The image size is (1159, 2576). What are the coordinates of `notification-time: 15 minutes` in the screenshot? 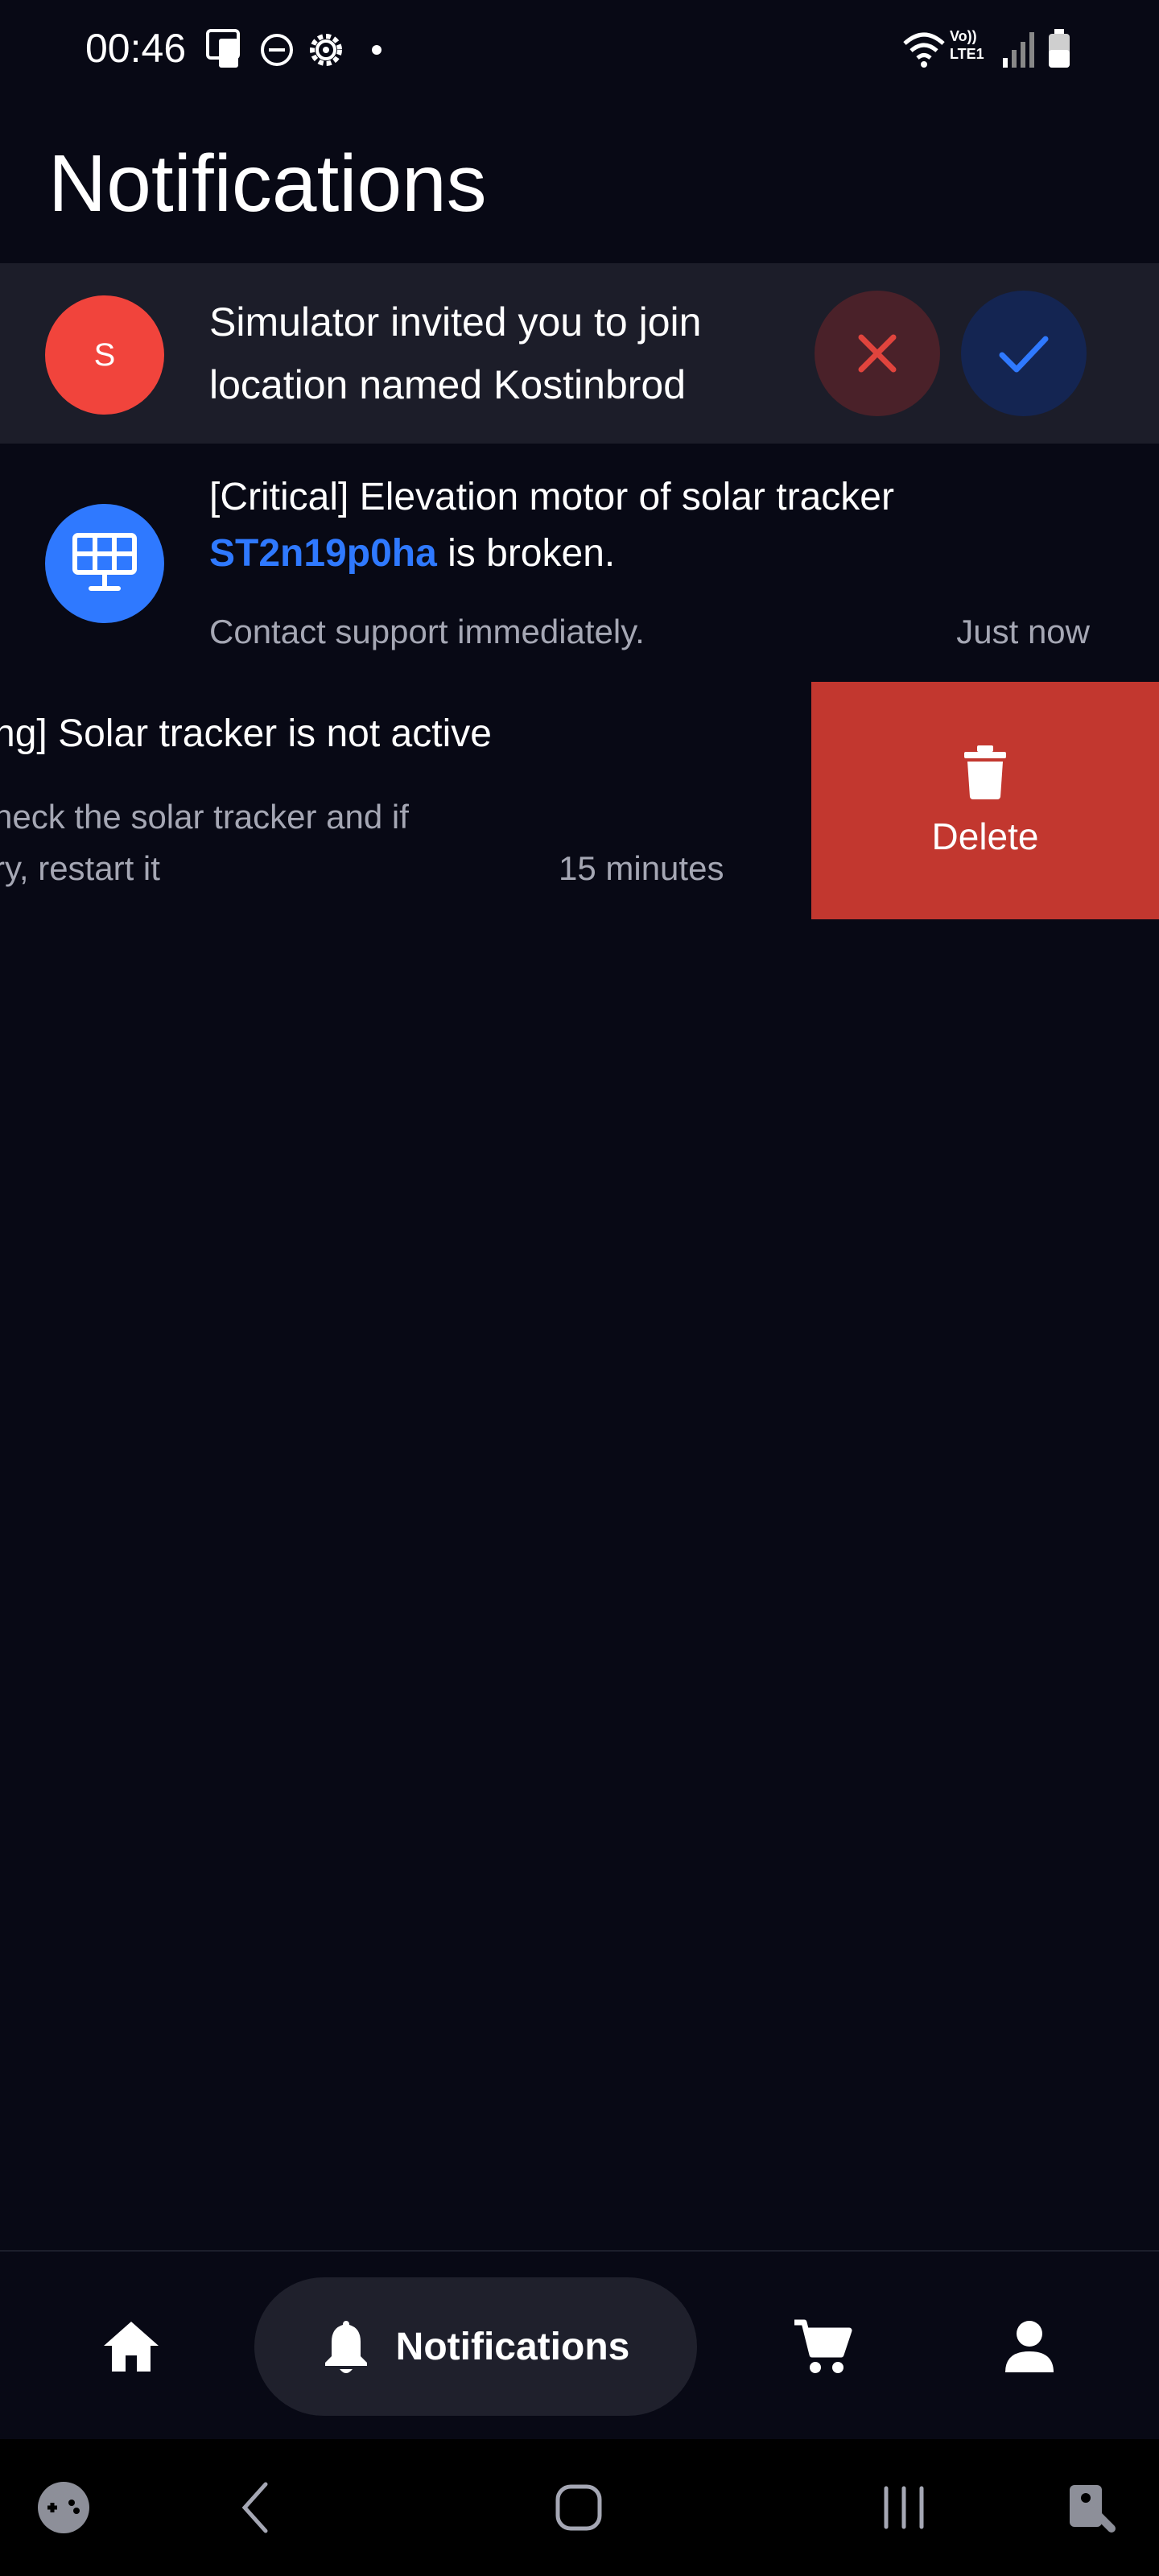 It's located at (641, 868).